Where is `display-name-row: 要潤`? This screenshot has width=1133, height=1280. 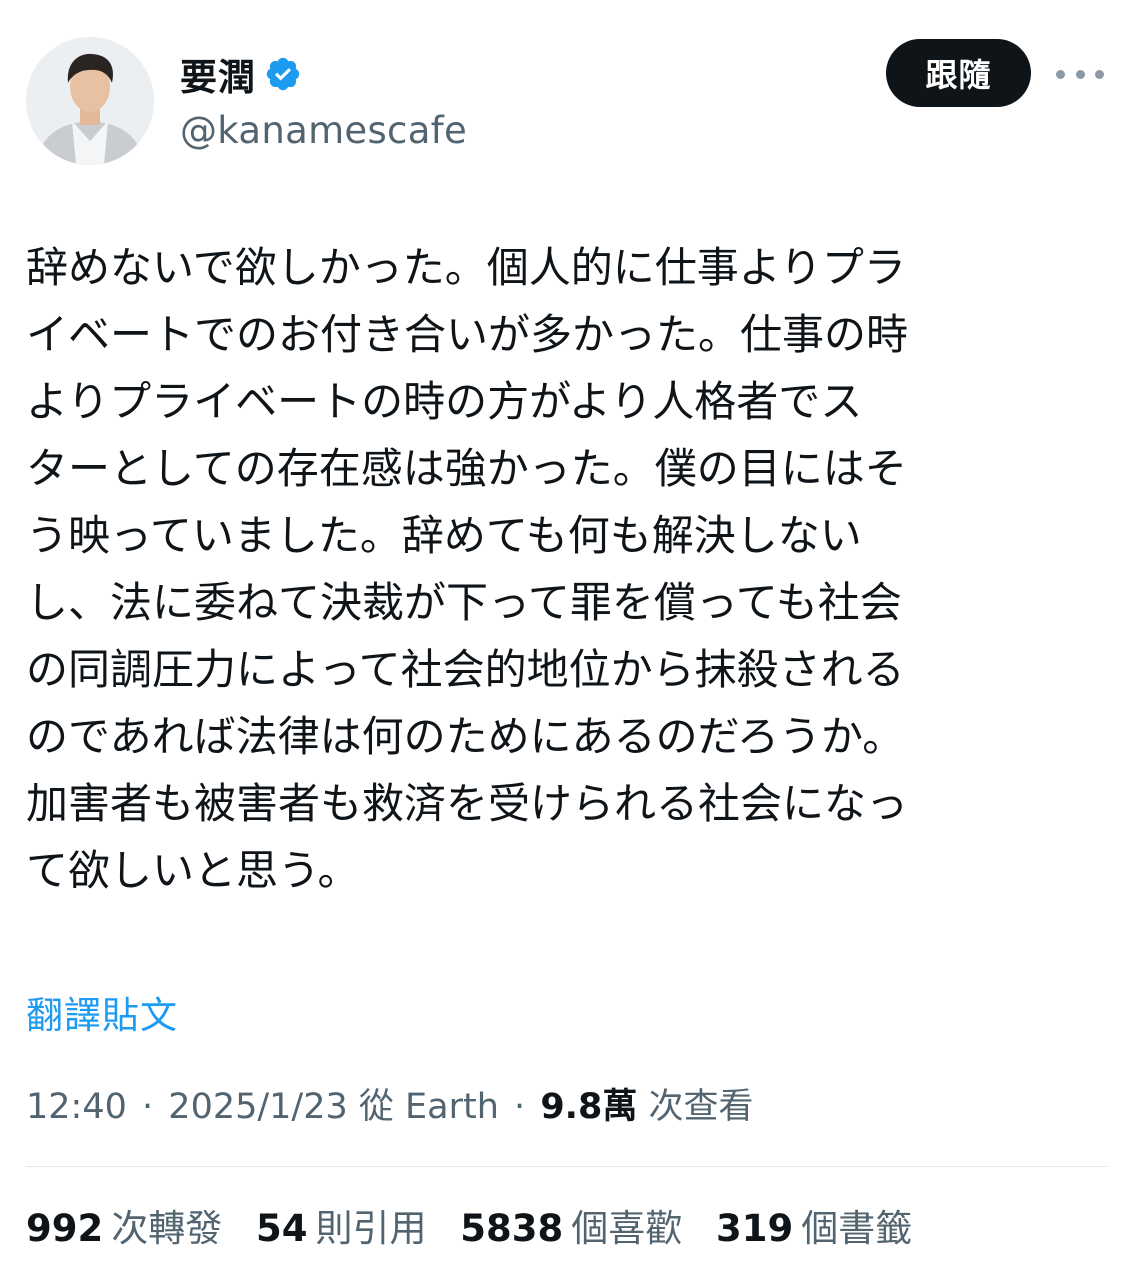 display-name-row: 要潤 is located at coordinates (323, 74).